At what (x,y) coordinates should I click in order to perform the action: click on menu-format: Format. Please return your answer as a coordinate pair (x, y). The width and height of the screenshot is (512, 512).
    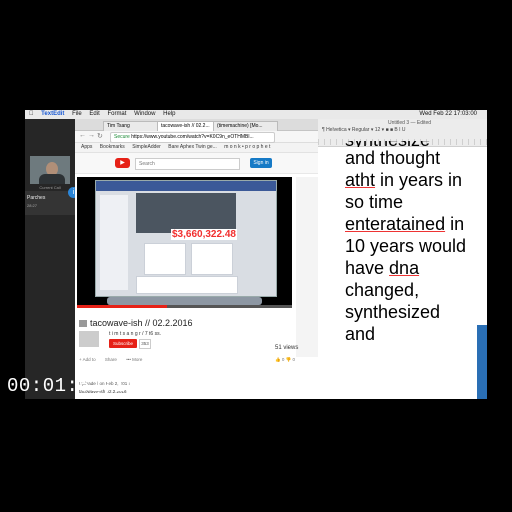
    Looking at the image, I should click on (116, 114).